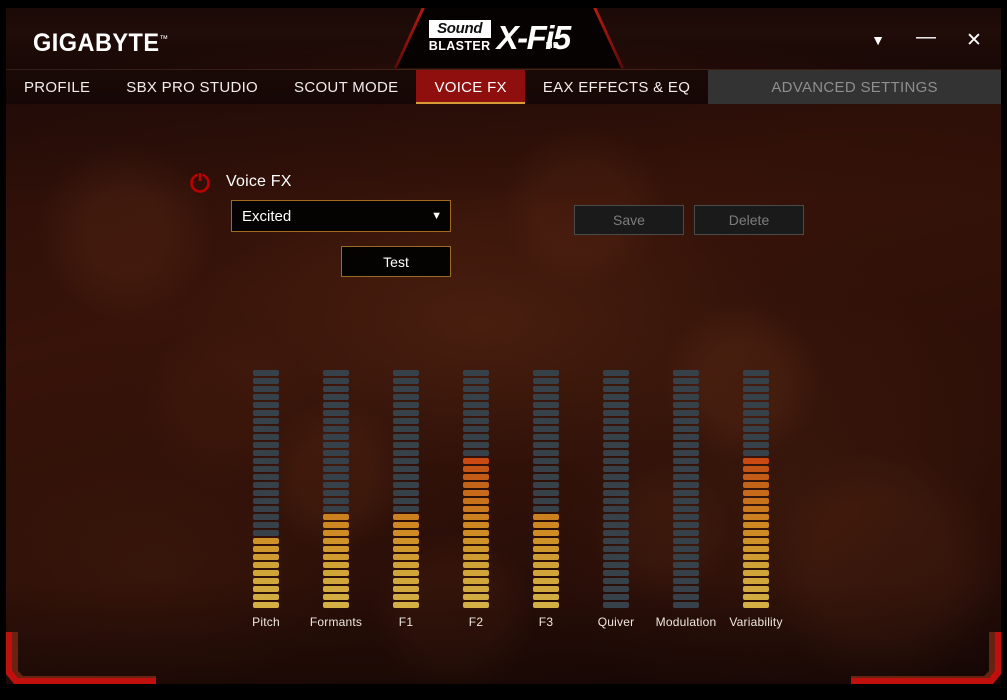  I want to click on slider-variability: Variability, so click(756, 502).